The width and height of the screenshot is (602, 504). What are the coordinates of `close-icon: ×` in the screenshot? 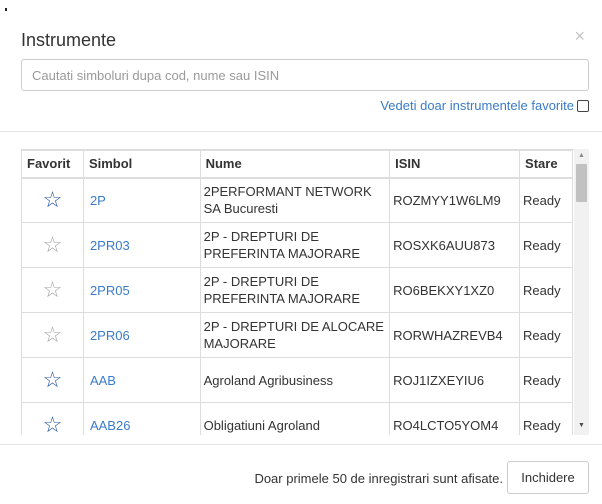 It's located at (579, 36).